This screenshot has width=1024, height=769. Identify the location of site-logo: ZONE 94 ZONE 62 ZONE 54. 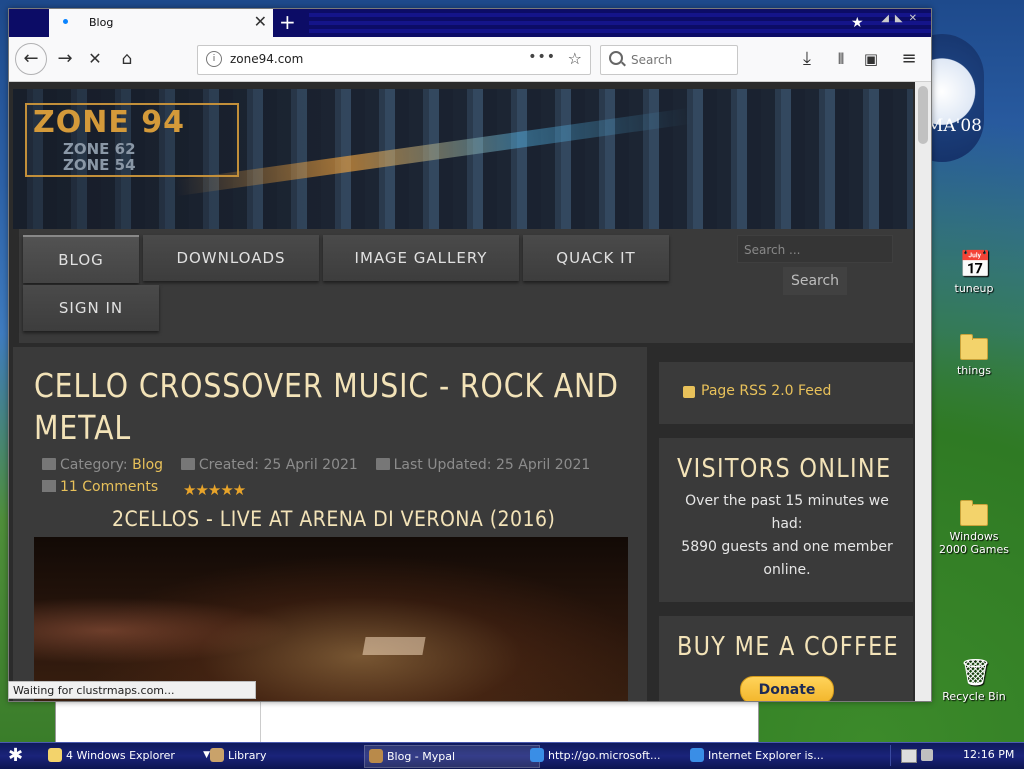
(132, 140).